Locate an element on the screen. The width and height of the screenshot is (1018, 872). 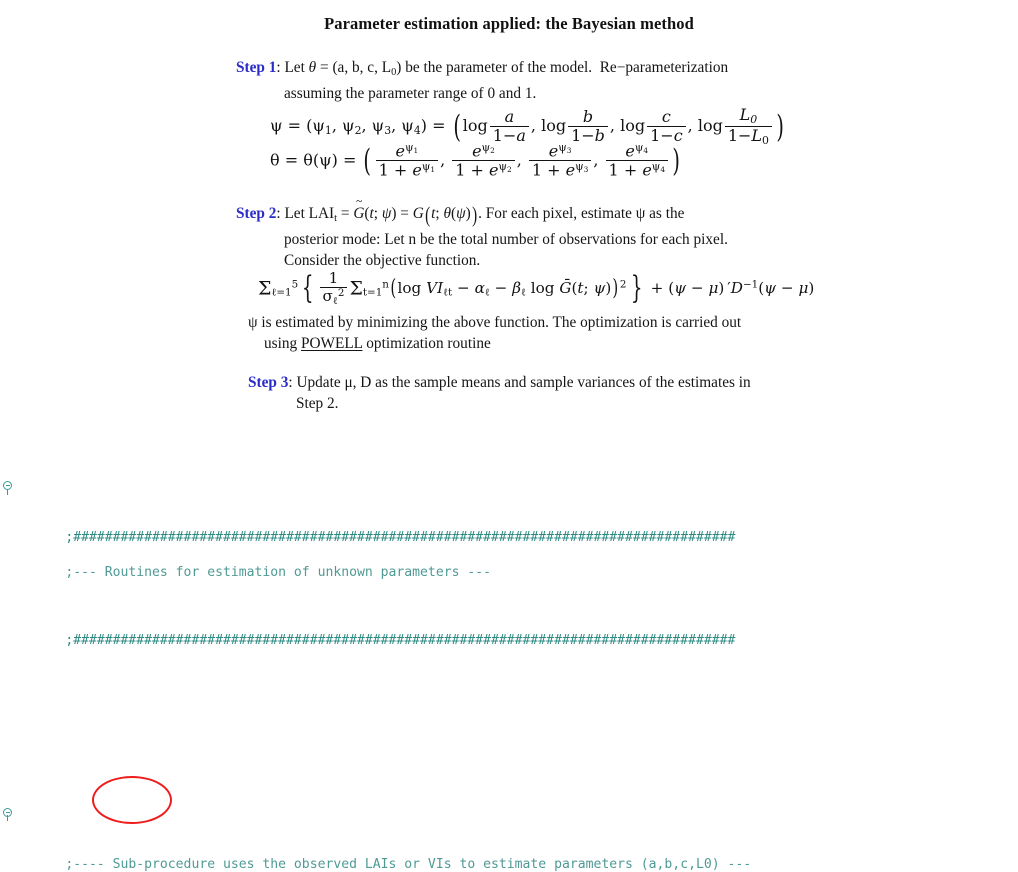
powell-mention: POWELL is located at coordinates (331, 343).